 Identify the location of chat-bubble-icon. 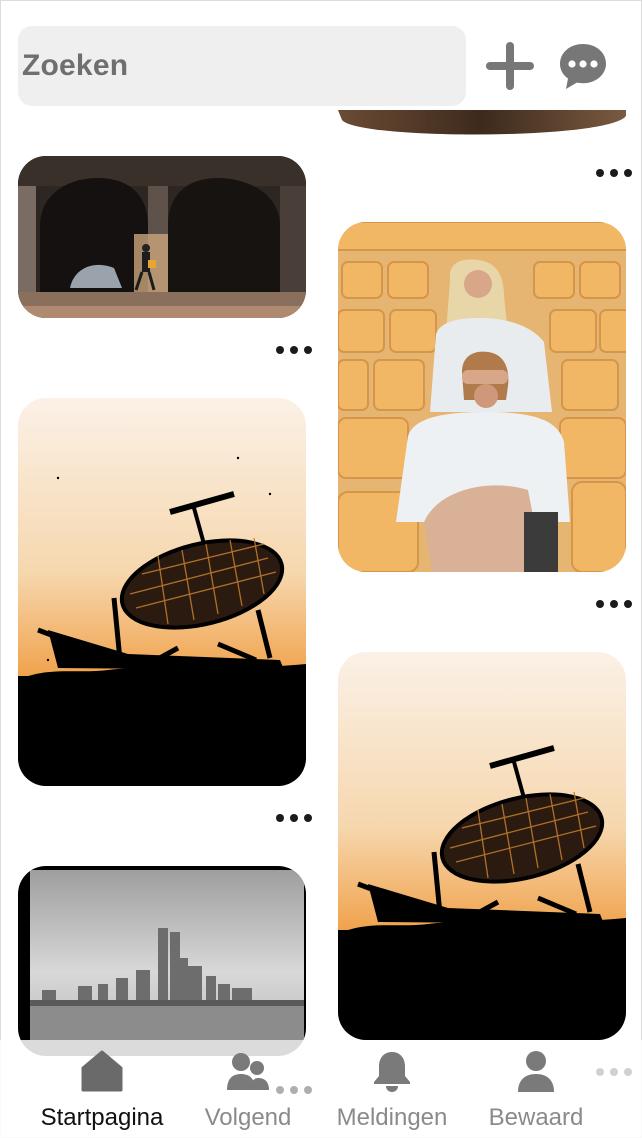
(583, 66).